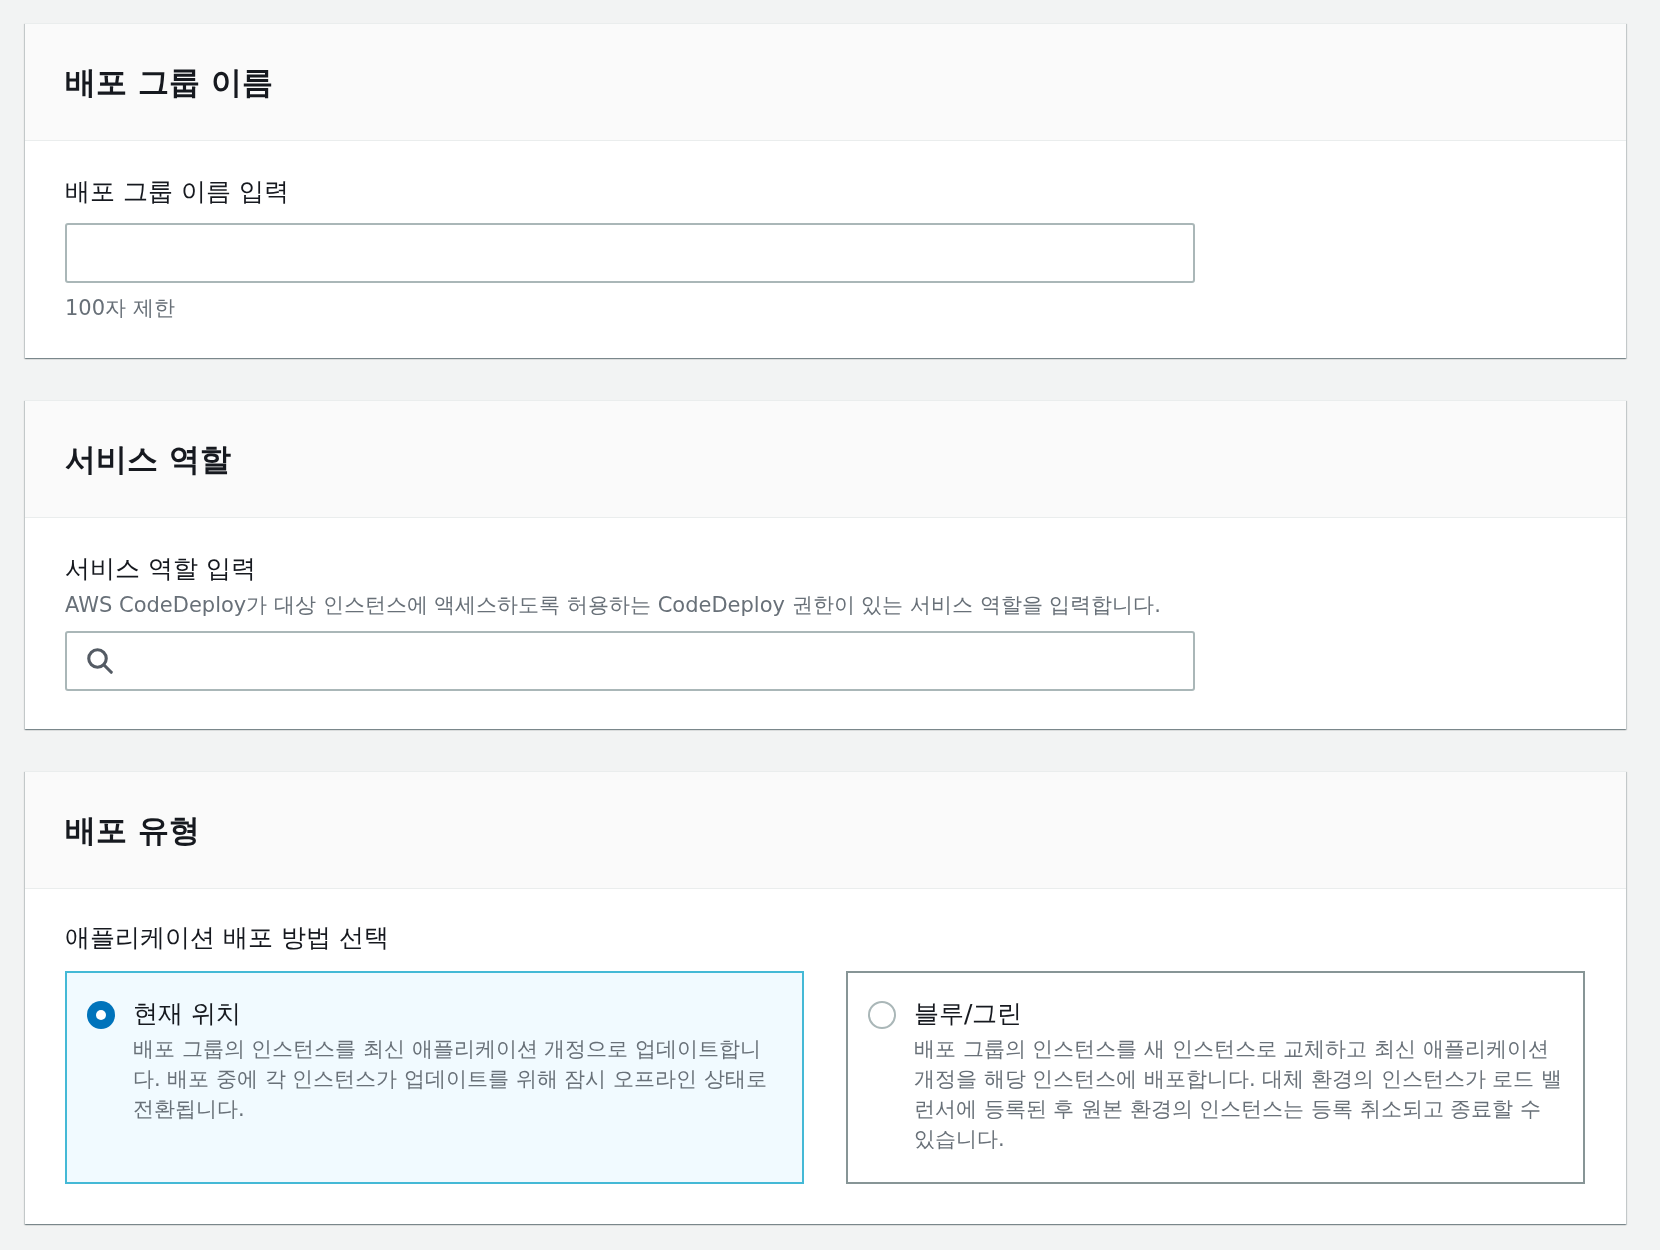 This screenshot has height=1250, width=1660. Describe the element at coordinates (227, 938) in the screenshot. I see `field-label: 애플리케이션 배포 방법 선택` at that location.